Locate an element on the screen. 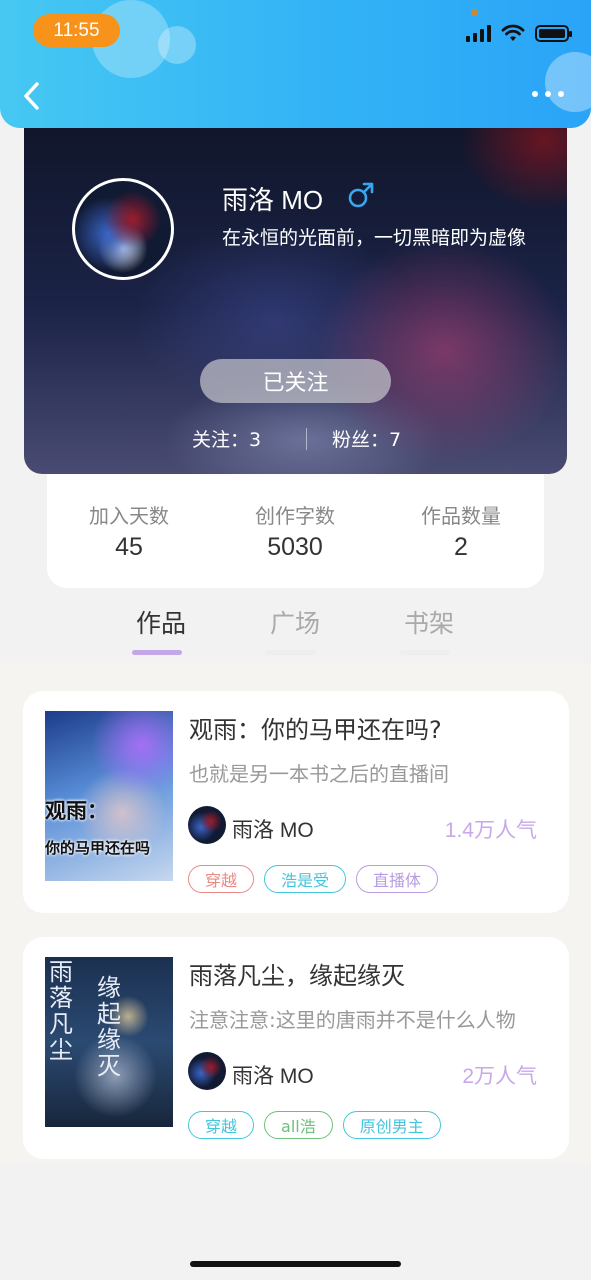  book-cover: 雨落凡尘 缘起缘灭 is located at coordinates (109, 1042).